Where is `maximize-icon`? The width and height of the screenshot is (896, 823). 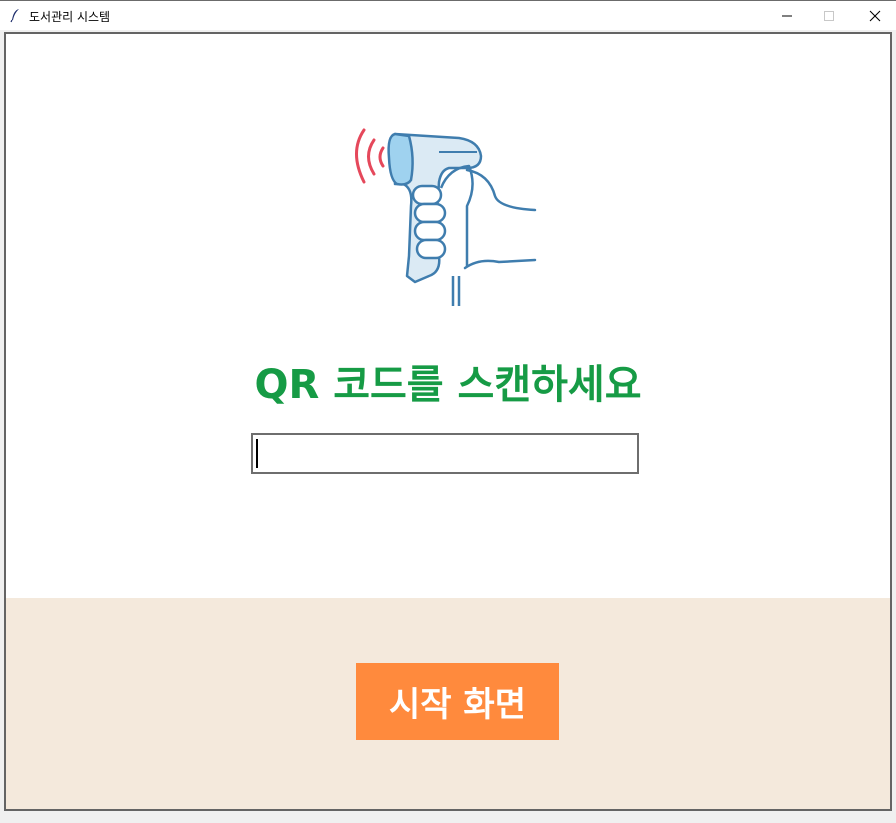 maximize-icon is located at coordinates (829, 15).